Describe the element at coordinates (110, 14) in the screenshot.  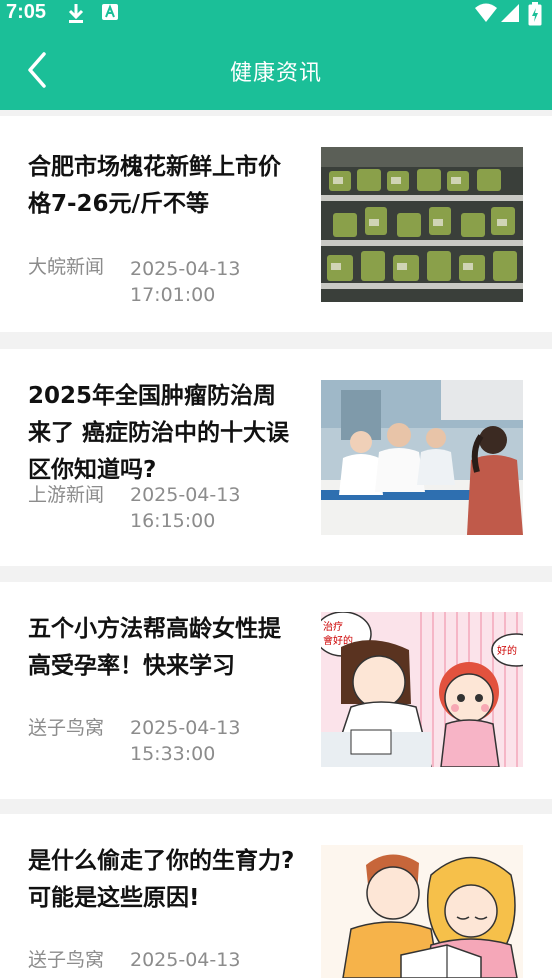
I see `a-icon` at that location.